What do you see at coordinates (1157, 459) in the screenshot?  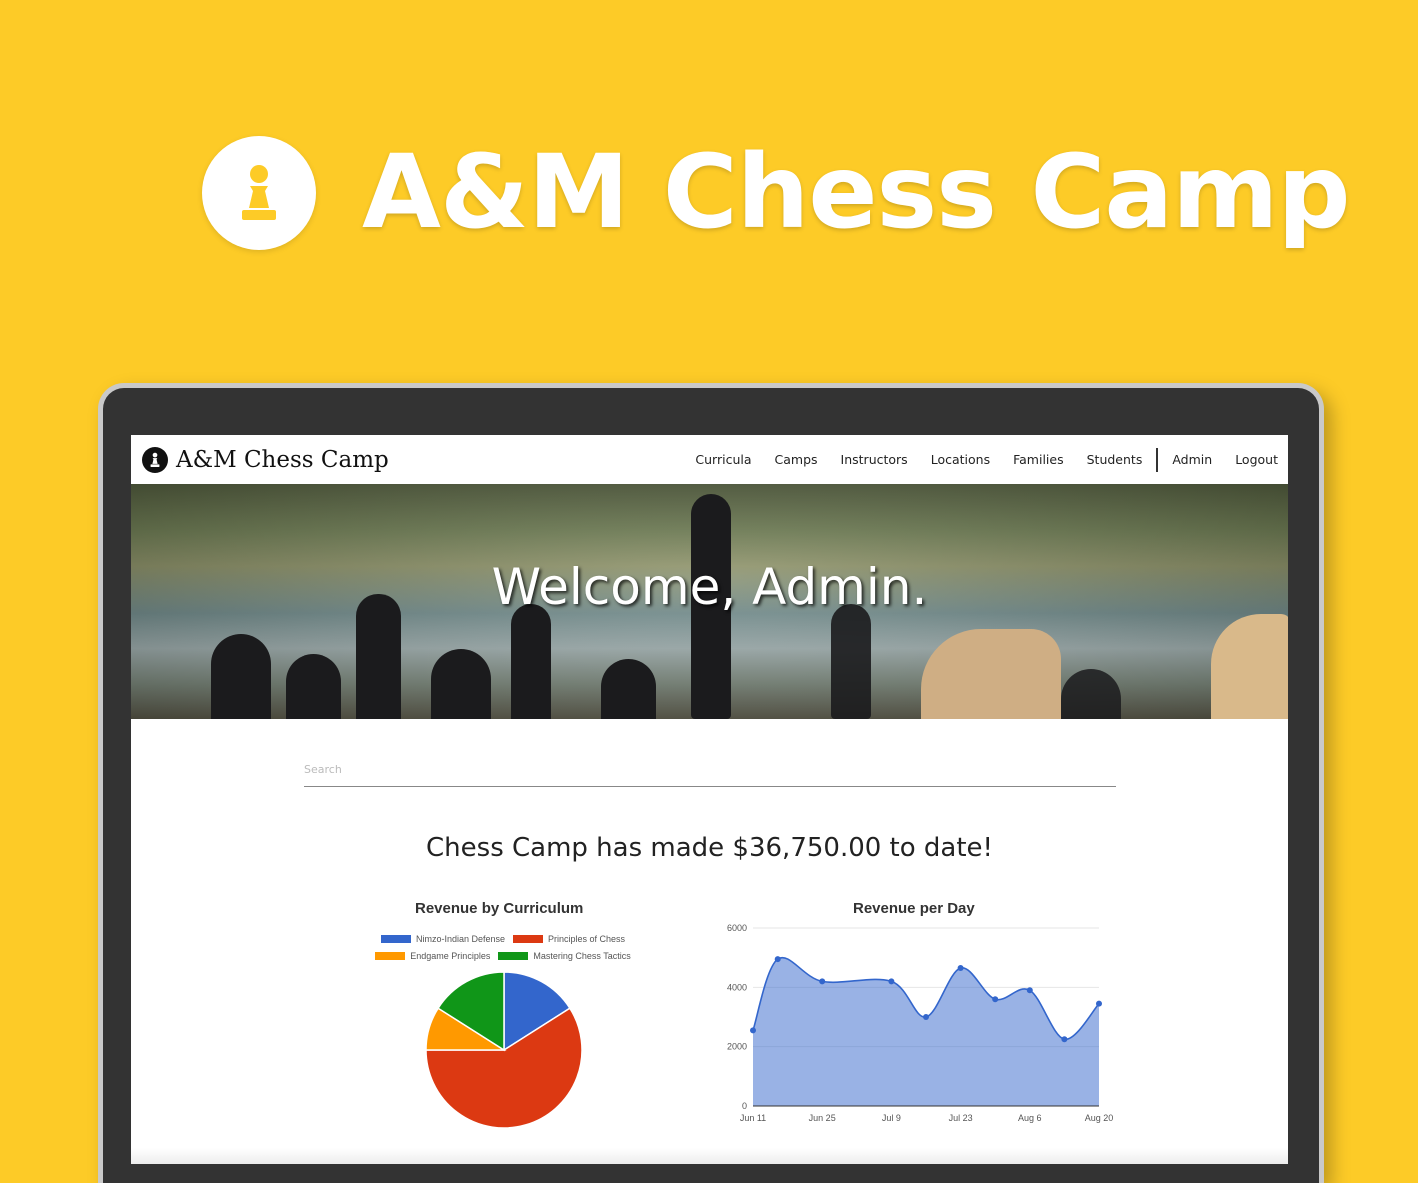 I see `nav-divider` at bounding box center [1157, 459].